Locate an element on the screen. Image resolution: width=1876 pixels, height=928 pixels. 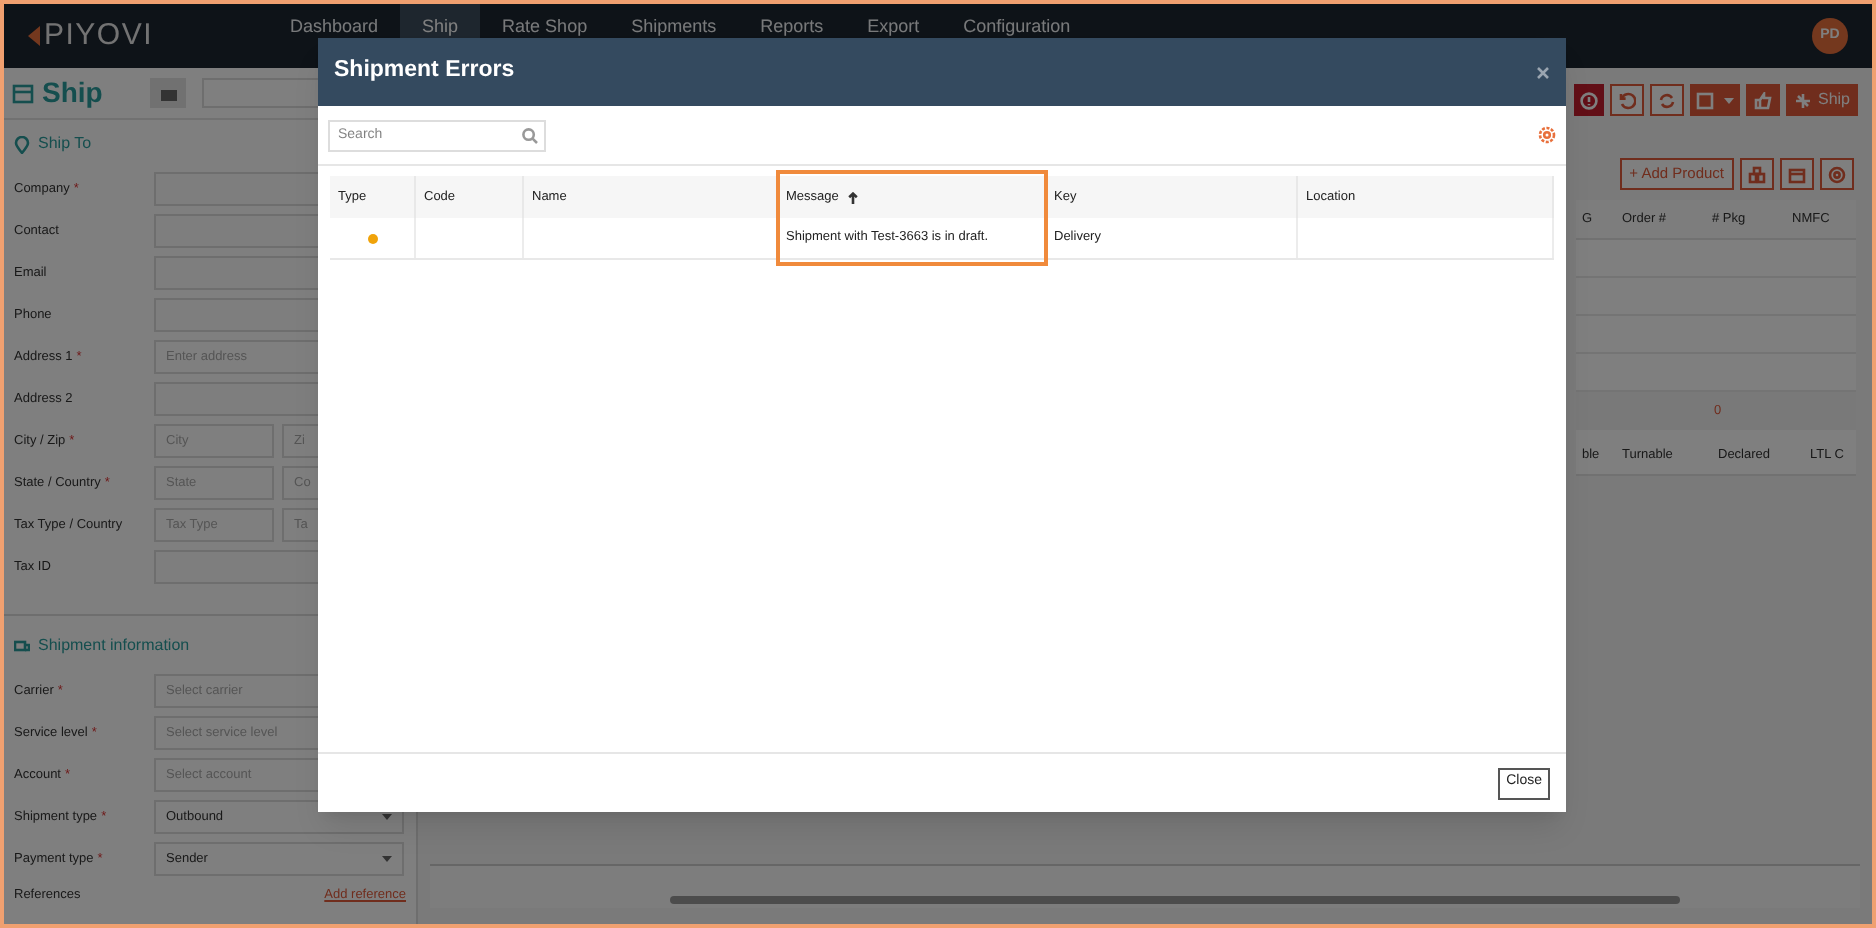
page-title: Ship is located at coordinates (72, 93).